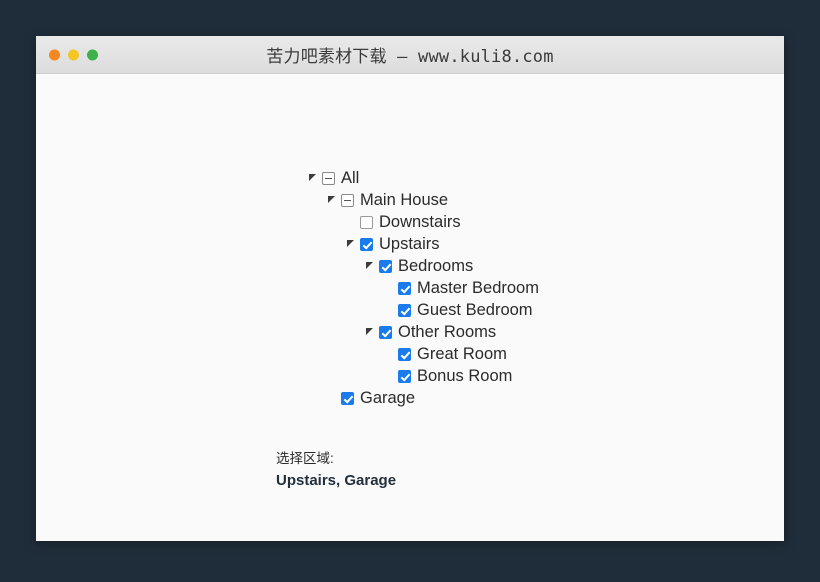 The width and height of the screenshot is (820, 582). Describe the element at coordinates (350, 178) in the screenshot. I see `tree-node-label: All` at that location.